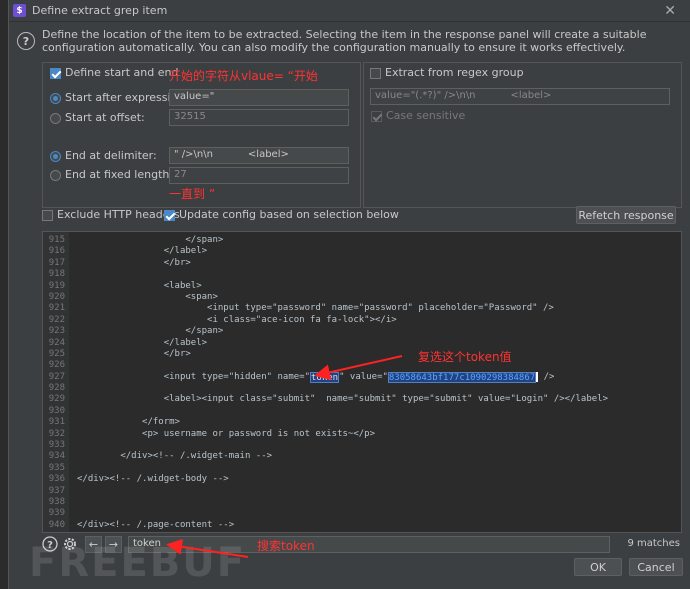  Describe the element at coordinates (363, 376) in the screenshot. I see `code-text: " value="` at that location.